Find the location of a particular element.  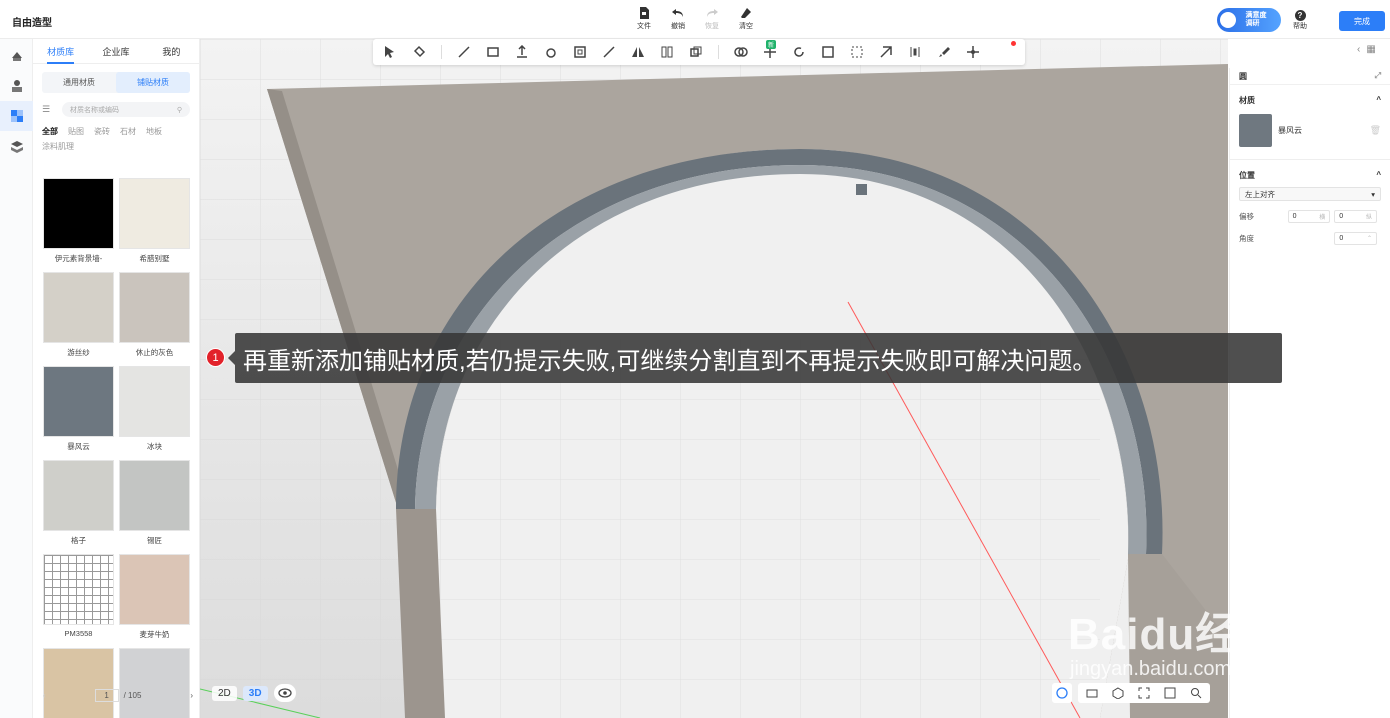

category-texture: 贴图 is located at coordinates (76, 131).